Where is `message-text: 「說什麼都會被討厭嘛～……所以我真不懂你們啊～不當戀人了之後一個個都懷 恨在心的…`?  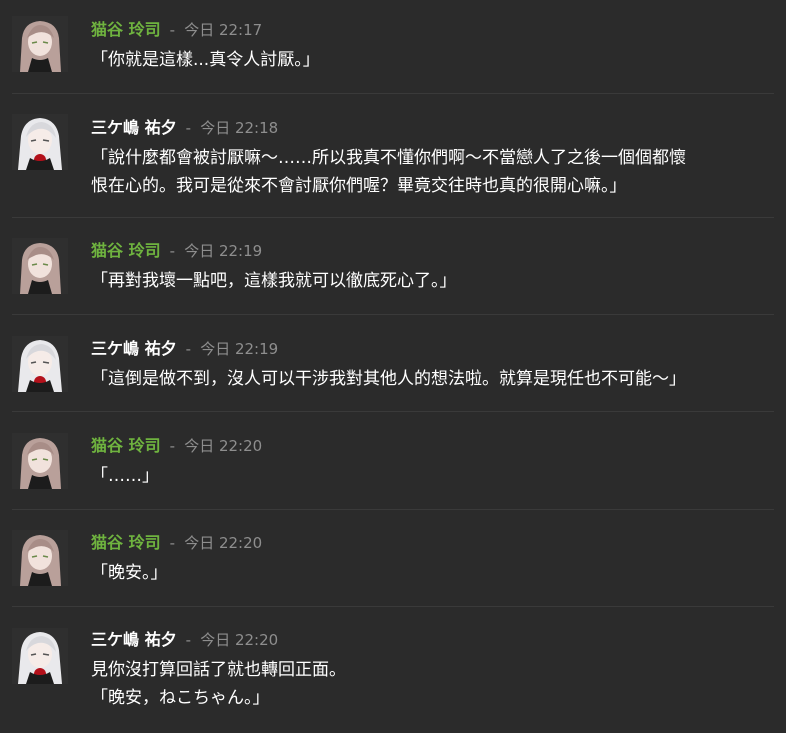 message-text: 「說什麼都會被討厭嘛～……所以我真不懂你們啊～不當戀人了之後一個個都懷 恨在心的… is located at coordinates (431, 172).